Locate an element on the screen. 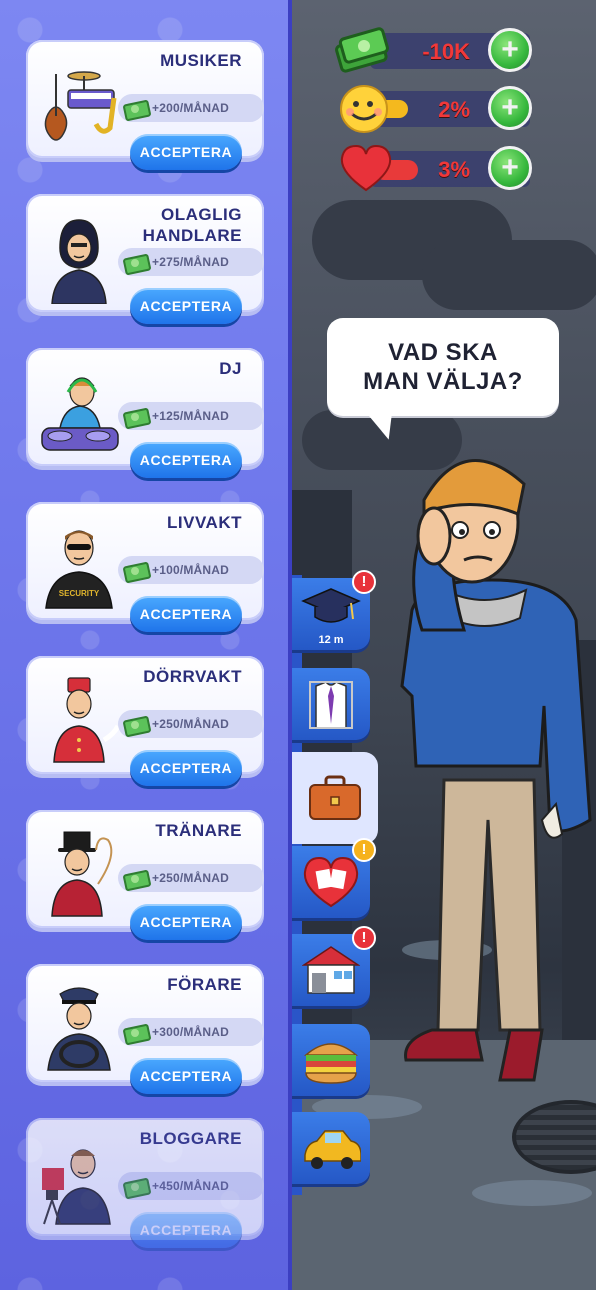 This screenshot has height=1290, width=596. job-card-tranare: TRÄNARE +250/MÅNAD ACCEPTERA is located at coordinates (145, 875).